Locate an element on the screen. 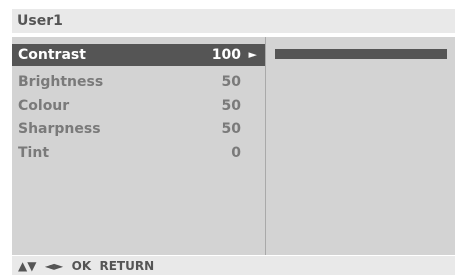 The height and width of the screenshot is (275, 457). menu-item-tint: Tint 0 is located at coordinates (138, 153).